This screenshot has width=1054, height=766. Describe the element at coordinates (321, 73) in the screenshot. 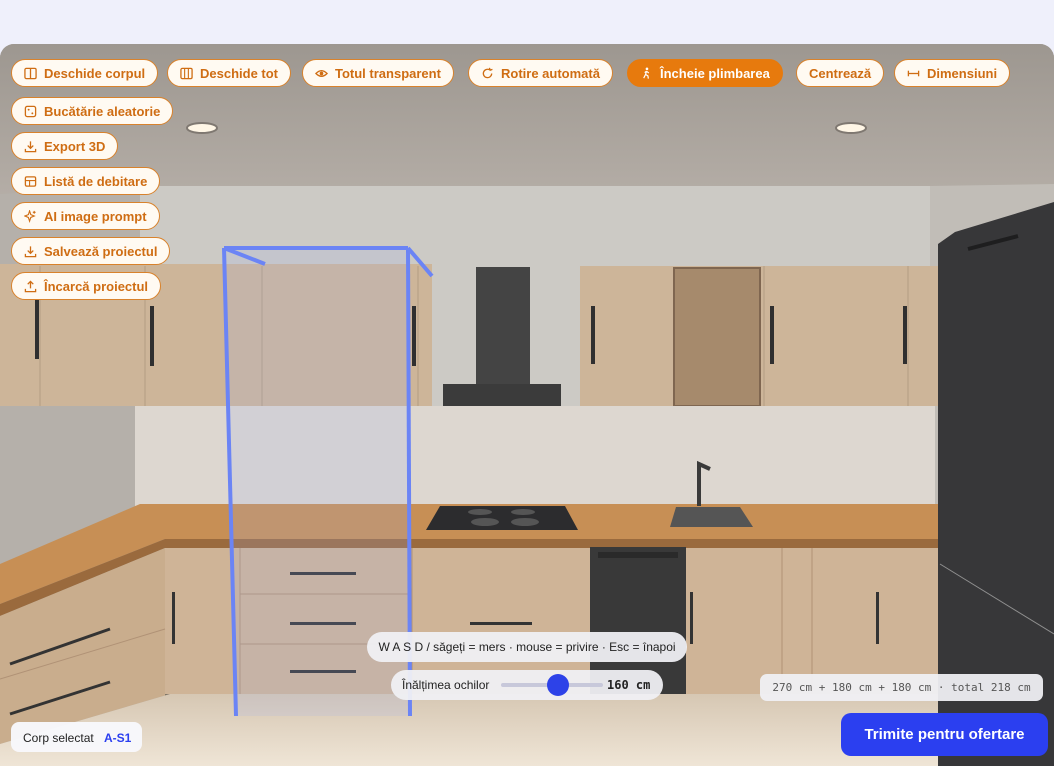

I see `eye-icon` at that location.